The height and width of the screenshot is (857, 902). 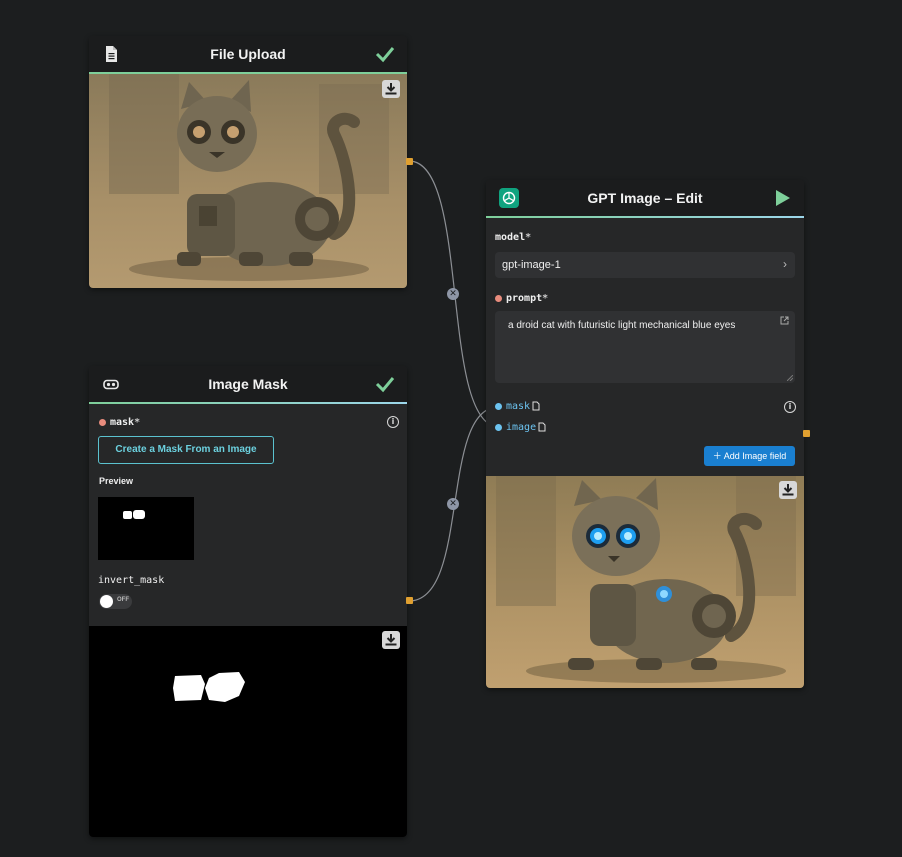 I want to click on mask-input-label: mask, so click(x=518, y=406).